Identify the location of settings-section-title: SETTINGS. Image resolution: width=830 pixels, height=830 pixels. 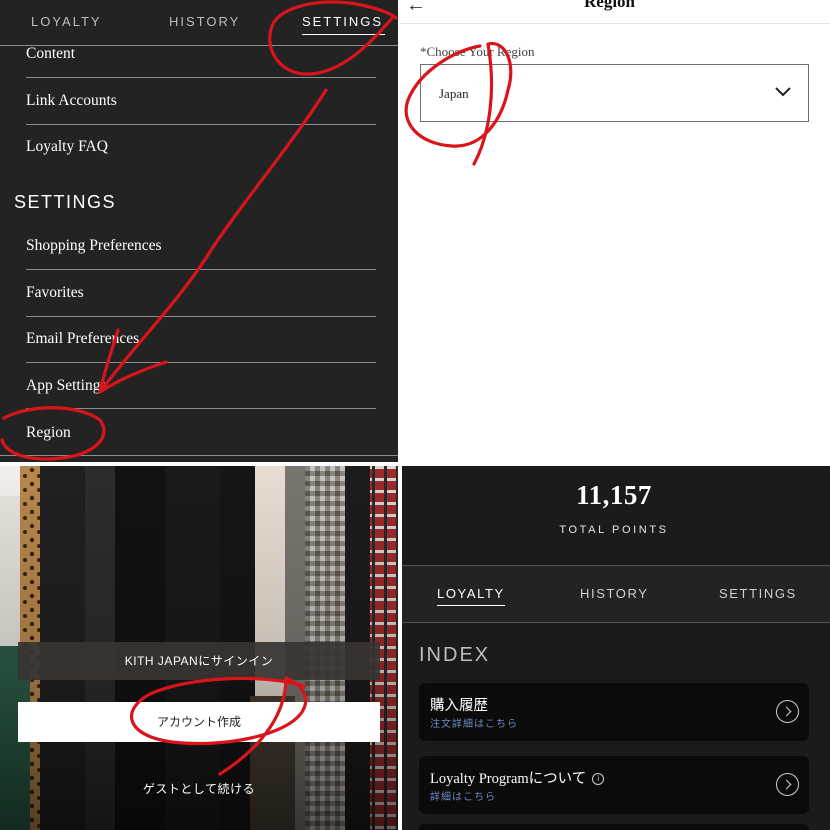
(65, 202).